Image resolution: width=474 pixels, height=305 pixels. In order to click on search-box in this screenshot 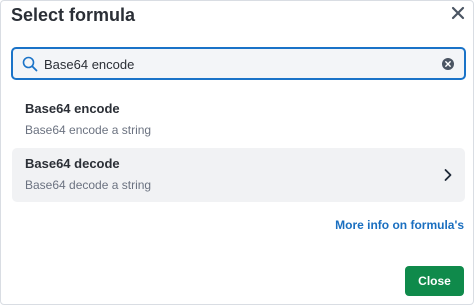, I will do `click(238, 63)`.